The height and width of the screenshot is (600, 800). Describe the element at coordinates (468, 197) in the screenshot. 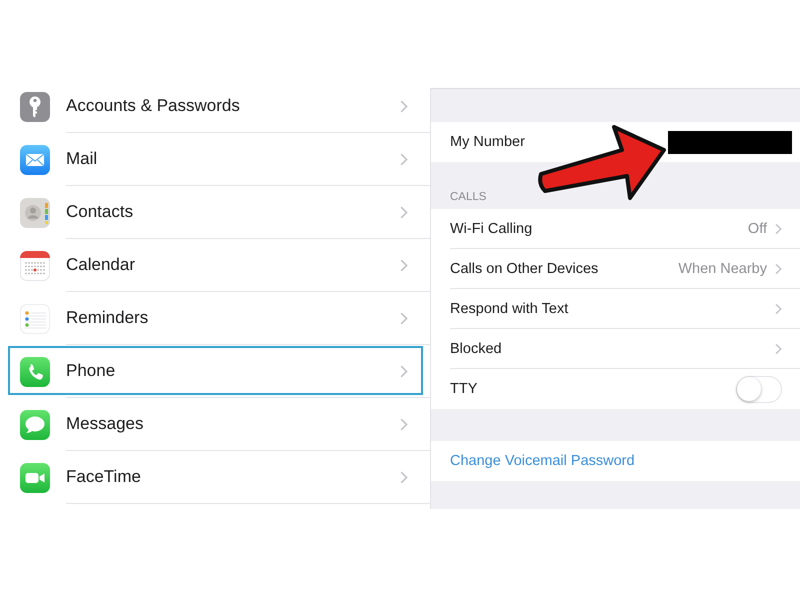

I see `section-header: CALLS` at that location.